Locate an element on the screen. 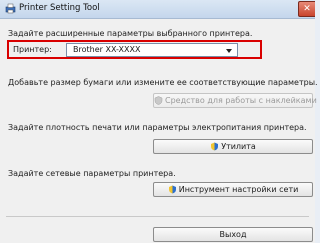 The width and height of the screenshot is (320, 243). utility-button-label: Утилита is located at coordinates (238, 146).